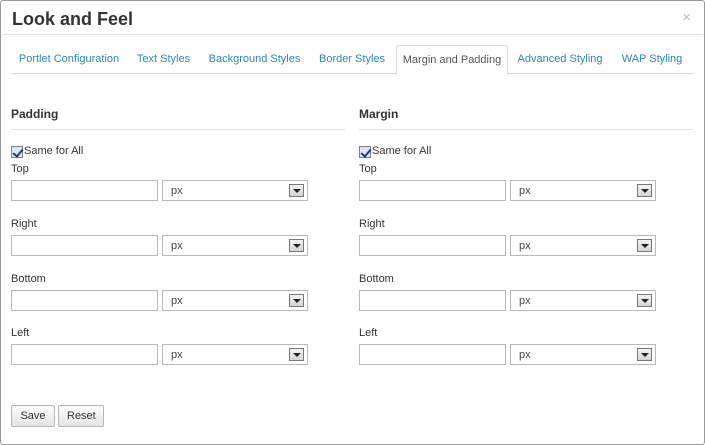  I want to click on padding-bottom-label: Bottom, so click(28, 279).